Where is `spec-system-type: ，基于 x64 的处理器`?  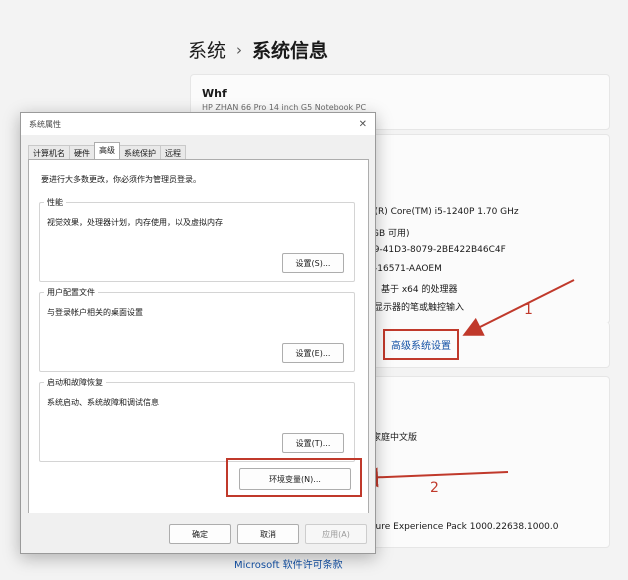
spec-system-type: ，基于 x64 的处理器 is located at coordinates (415, 290).